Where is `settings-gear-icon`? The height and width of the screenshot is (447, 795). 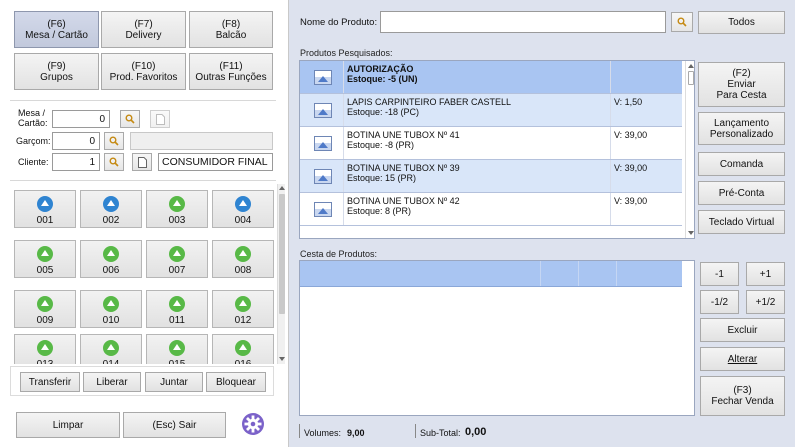 settings-gear-icon is located at coordinates (253, 424).